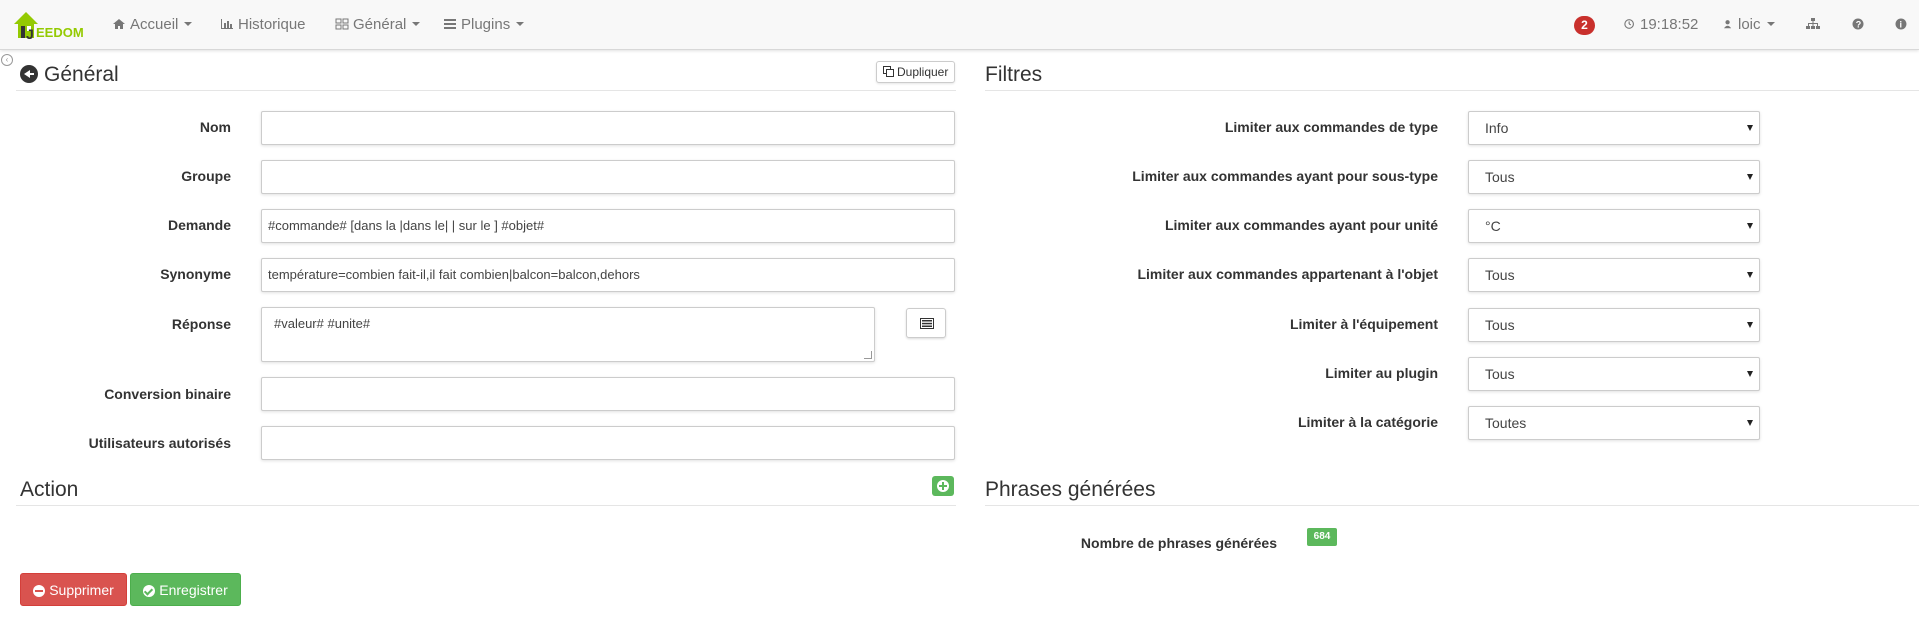 The height and width of the screenshot is (626, 1919). What do you see at coordinates (1452, 90) in the screenshot?
I see `filters-divider` at bounding box center [1452, 90].